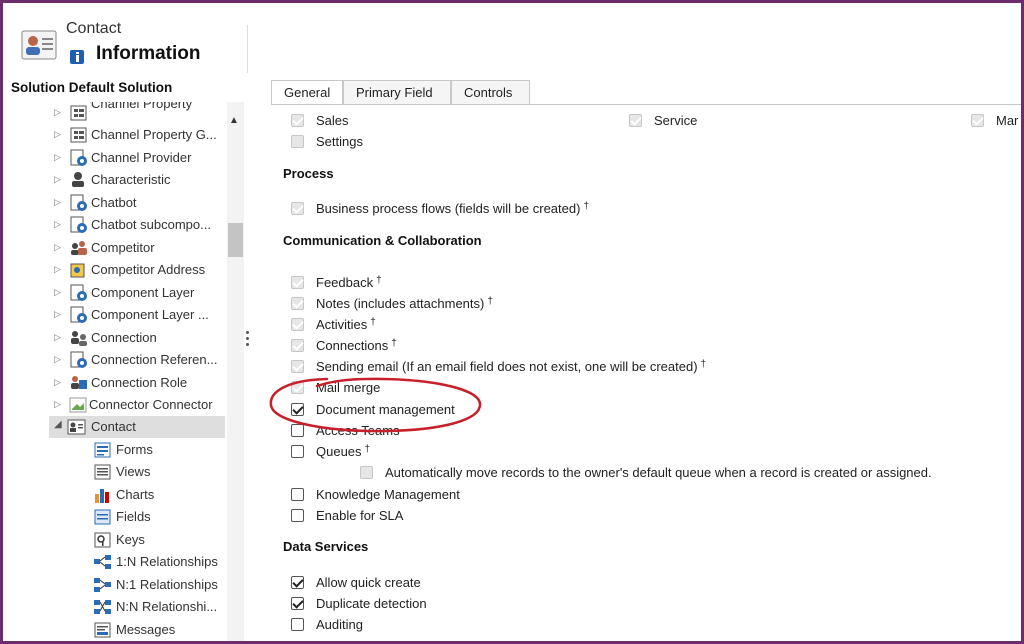 The image size is (1024, 644). I want to click on sending-email-checkbox, so click(297, 366).